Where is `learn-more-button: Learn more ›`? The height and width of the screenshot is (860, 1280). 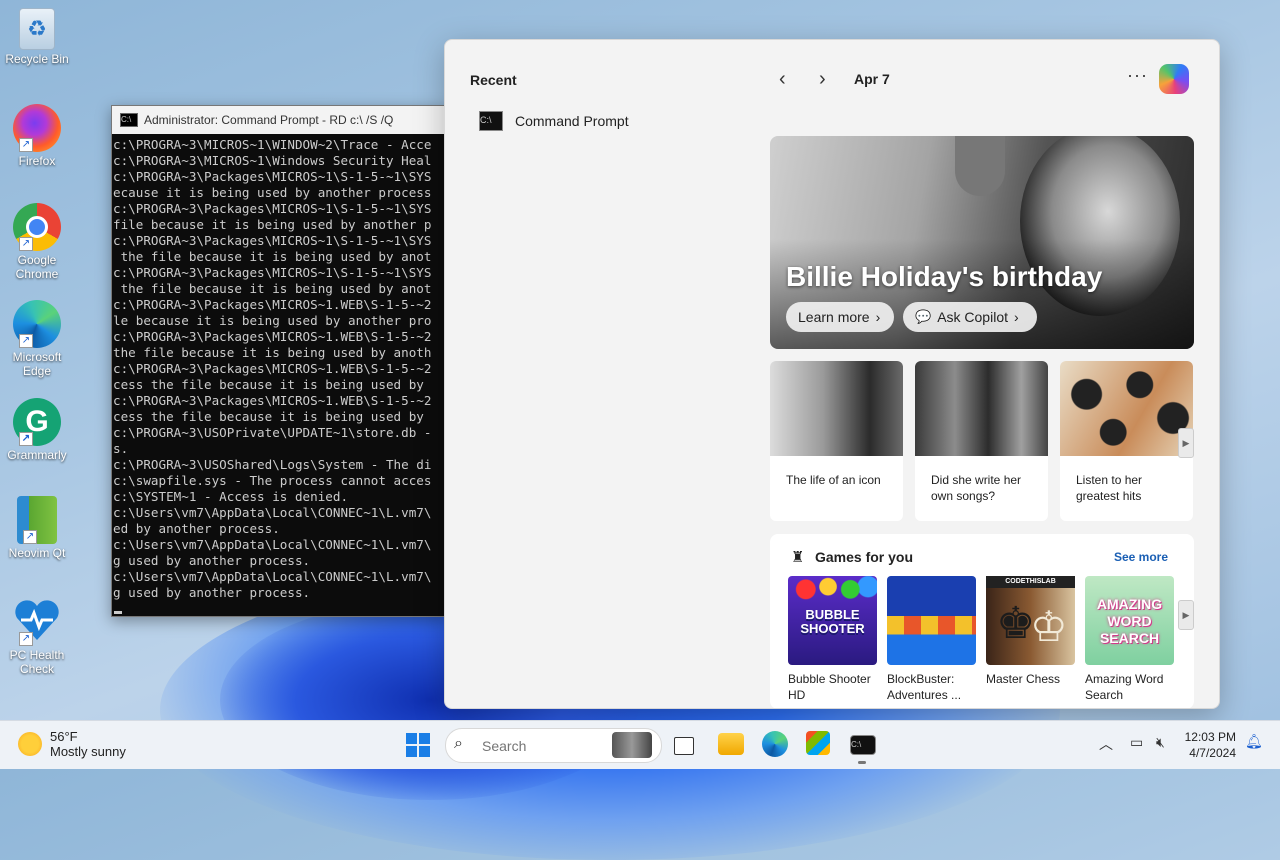 learn-more-button: Learn more › is located at coordinates (840, 317).